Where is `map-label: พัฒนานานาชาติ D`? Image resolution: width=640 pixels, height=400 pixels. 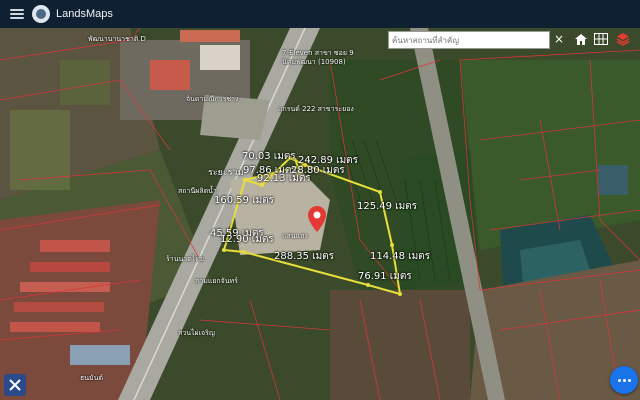
map-label: พัฒนานานาชาติ D is located at coordinates (117, 39).